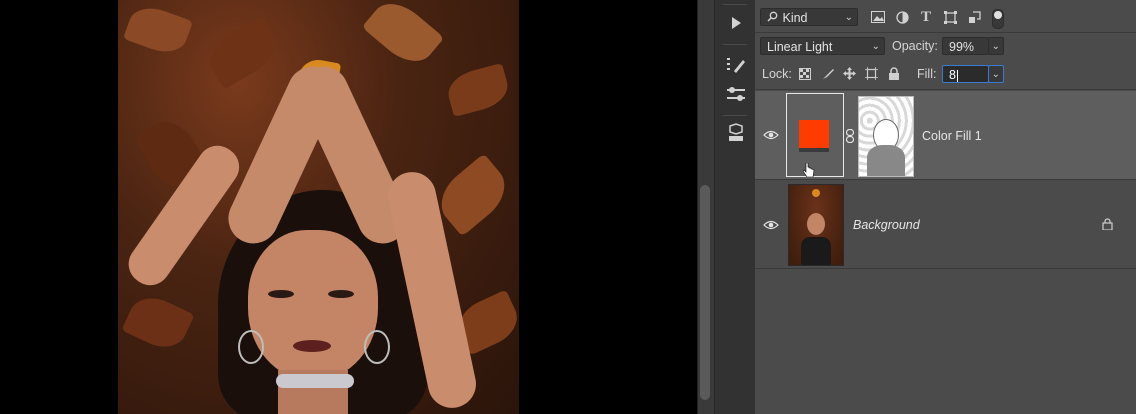 The width and height of the screenshot is (1136, 414). Describe the element at coordinates (809, 17) in the screenshot. I see `filter-kind-dropdown: Kind ⌄` at that location.